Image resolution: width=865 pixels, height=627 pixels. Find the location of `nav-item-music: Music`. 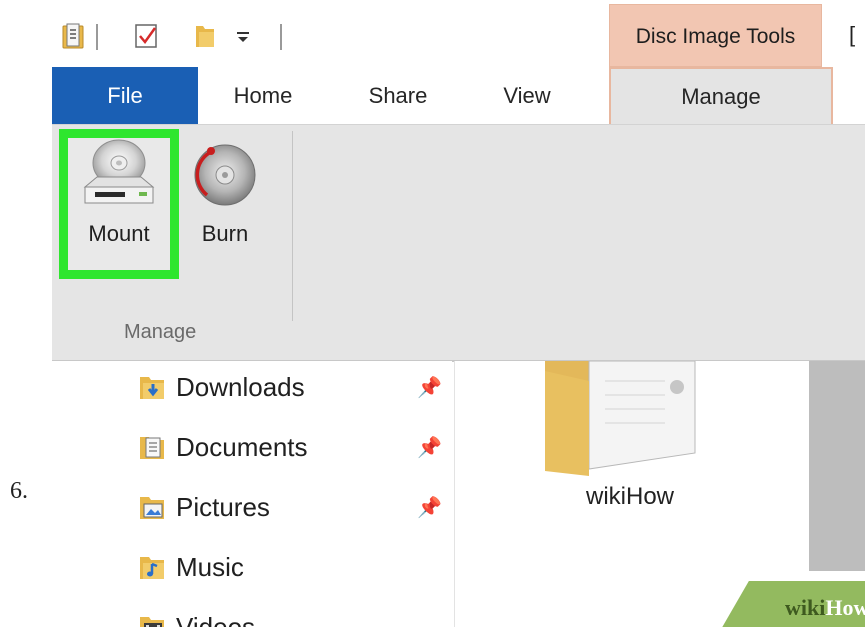

nav-item-music: Music is located at coordinates (191, 567).